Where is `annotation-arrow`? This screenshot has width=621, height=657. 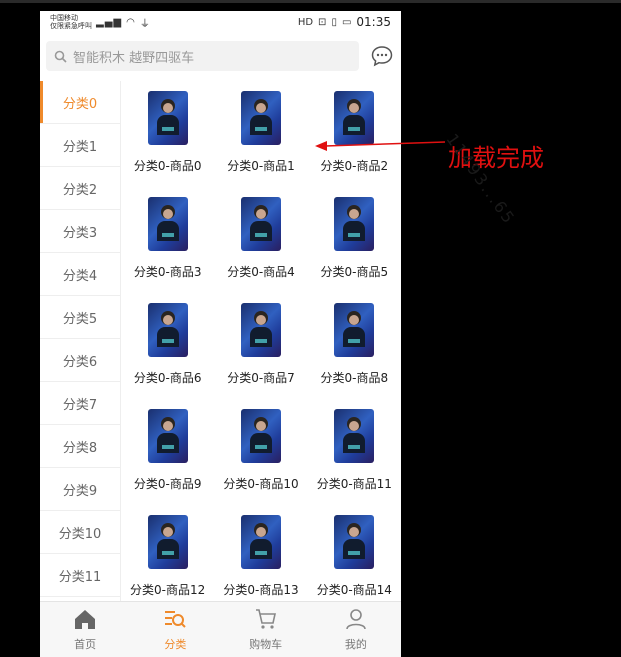
annotation-arrow is located at coordinates (380, 146).